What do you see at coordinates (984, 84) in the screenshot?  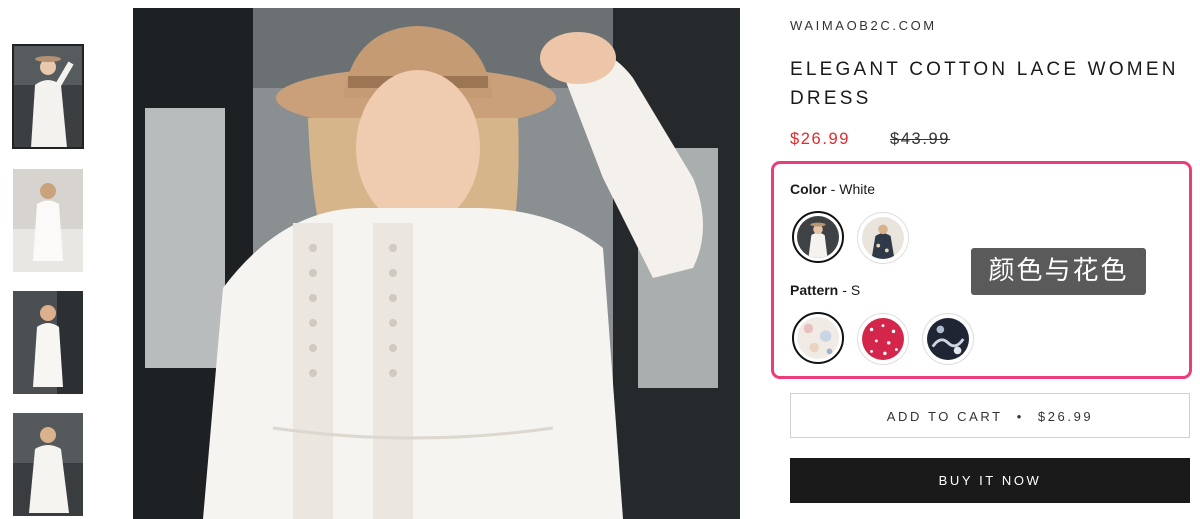 I see `product-title: ELEGANT COTTON LACE WOMEN DRESS` at bounding box center [984, 84].